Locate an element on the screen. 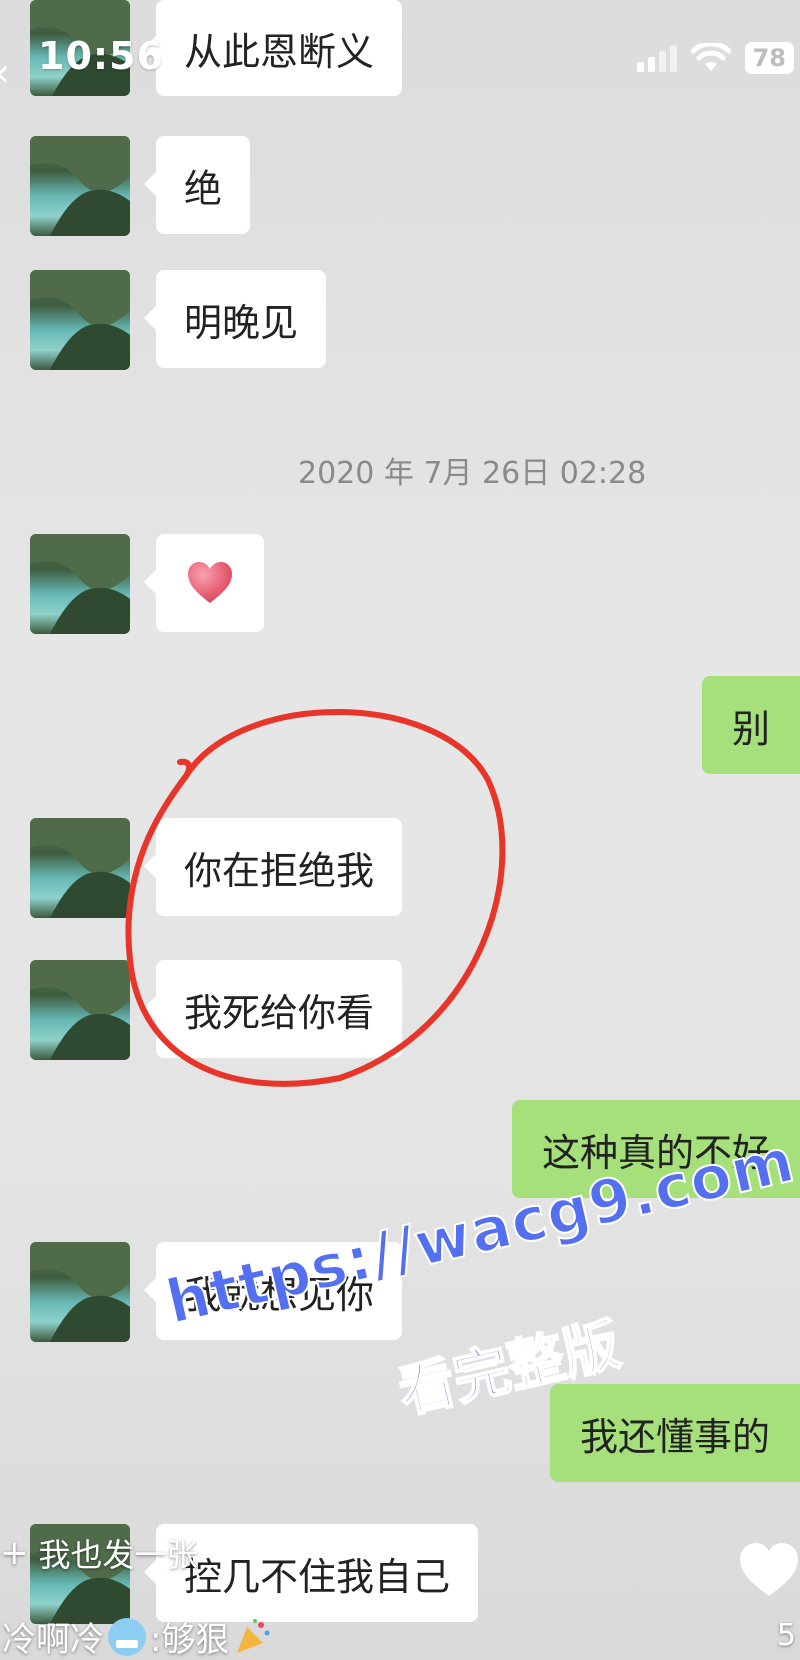  comment-text-1: 冷啊冷 is located at coordinates (53, 1640).